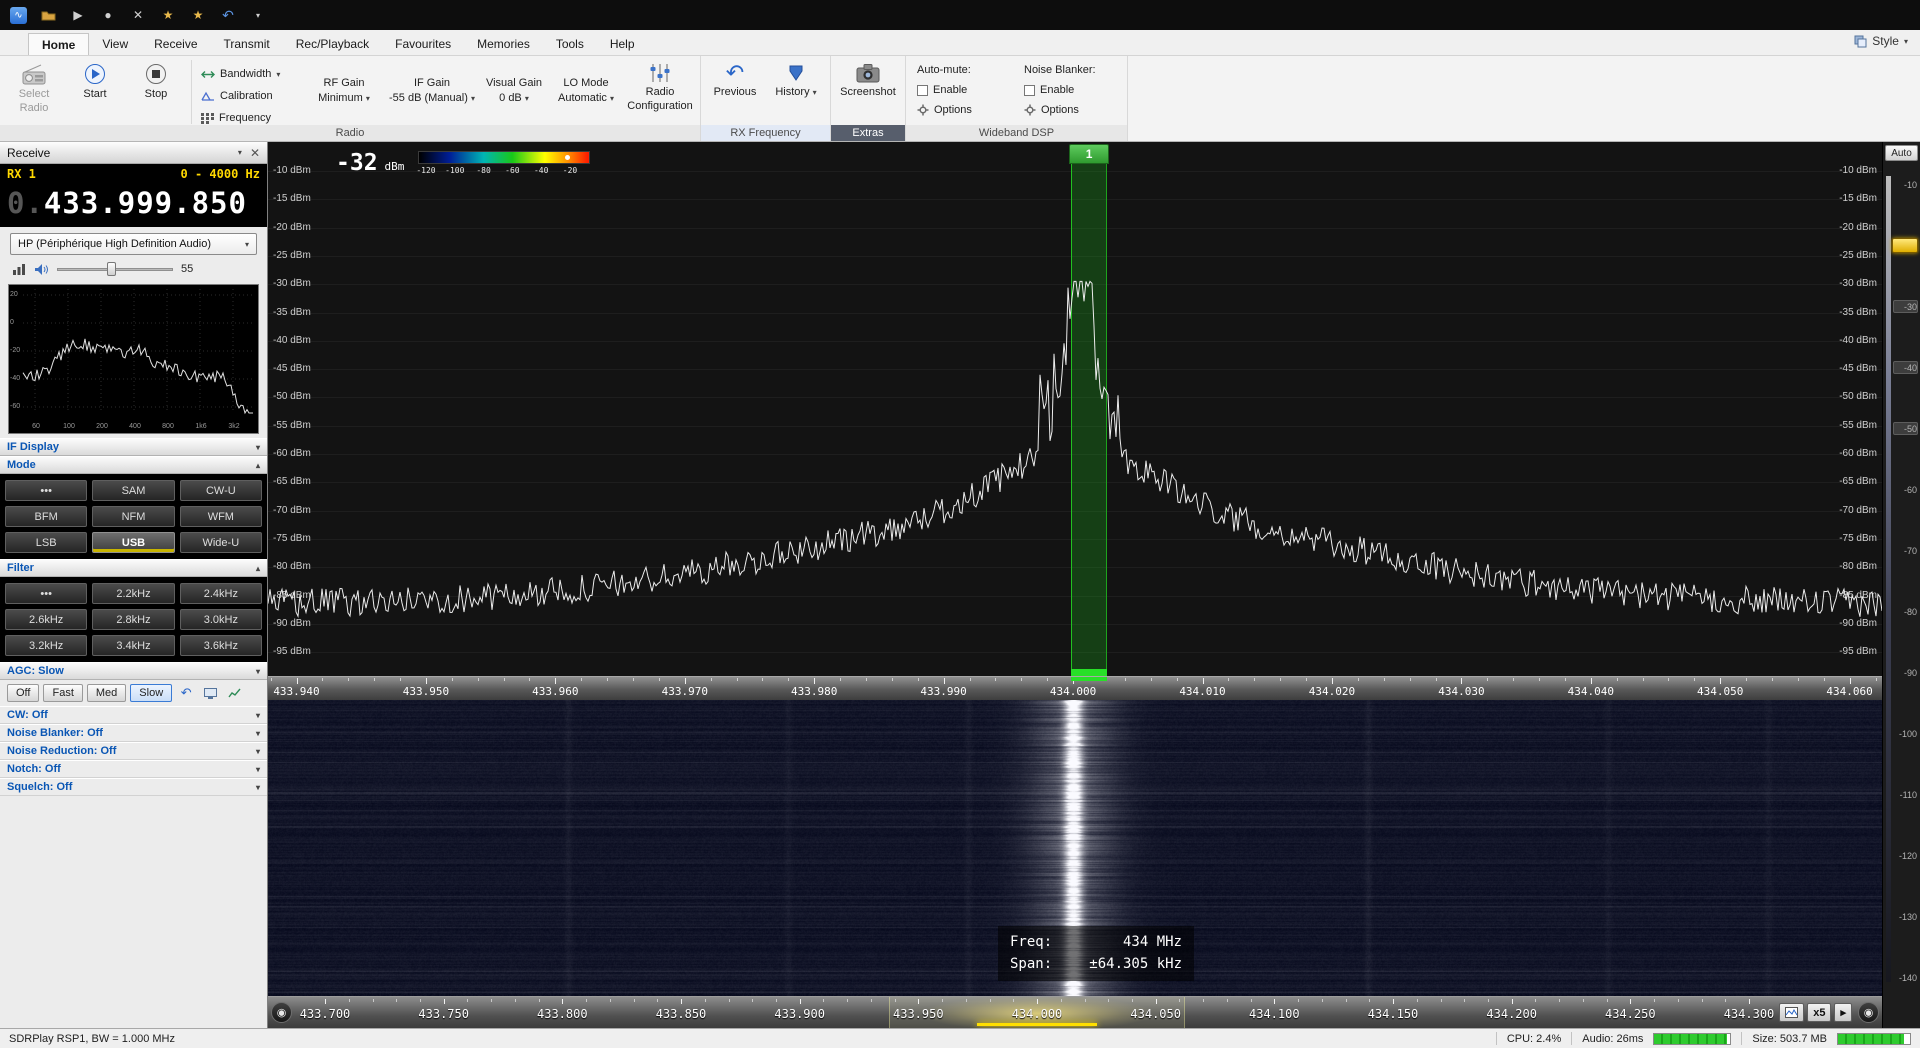 This screenshot has width=1920, height=1048. What do you see at coordinates (133, 568) in the screenshot?
I see `section-filter: Filter ▴` at bounding box center [133, 568].